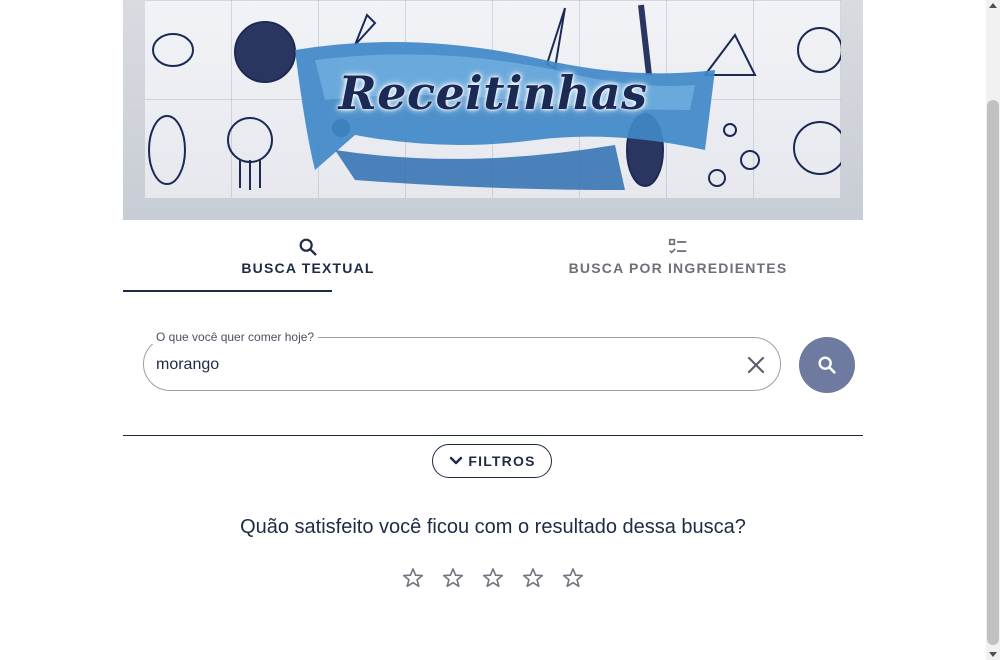 This screenshot has width=1000, height=660. Describe the element at coordinates (533, 578) in the screenshot. I see `star-4-icon` at that location.